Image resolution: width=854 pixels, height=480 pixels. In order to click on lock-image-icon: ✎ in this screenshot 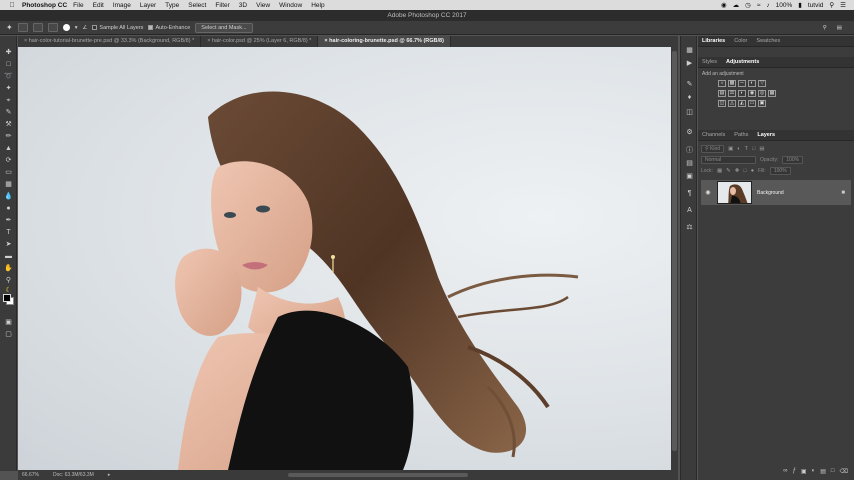, I will do `click(728, 171)`.